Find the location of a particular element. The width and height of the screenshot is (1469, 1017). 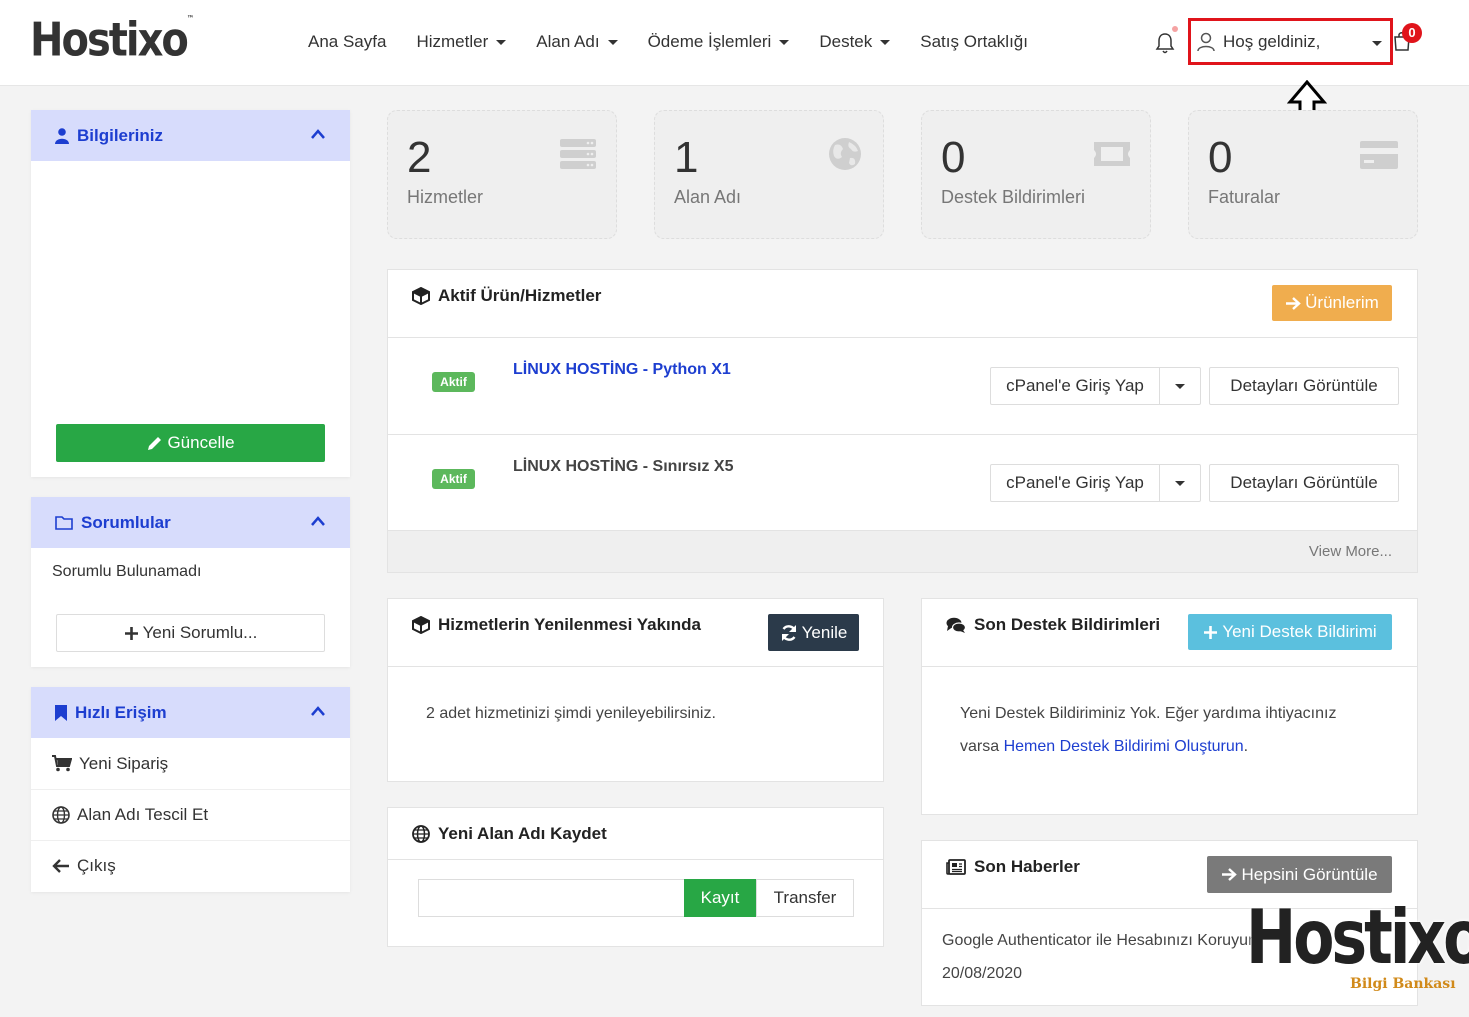

cpanel-login-split-button: cPanel'e Giriş Yap is located at coordinates (1095, 386).